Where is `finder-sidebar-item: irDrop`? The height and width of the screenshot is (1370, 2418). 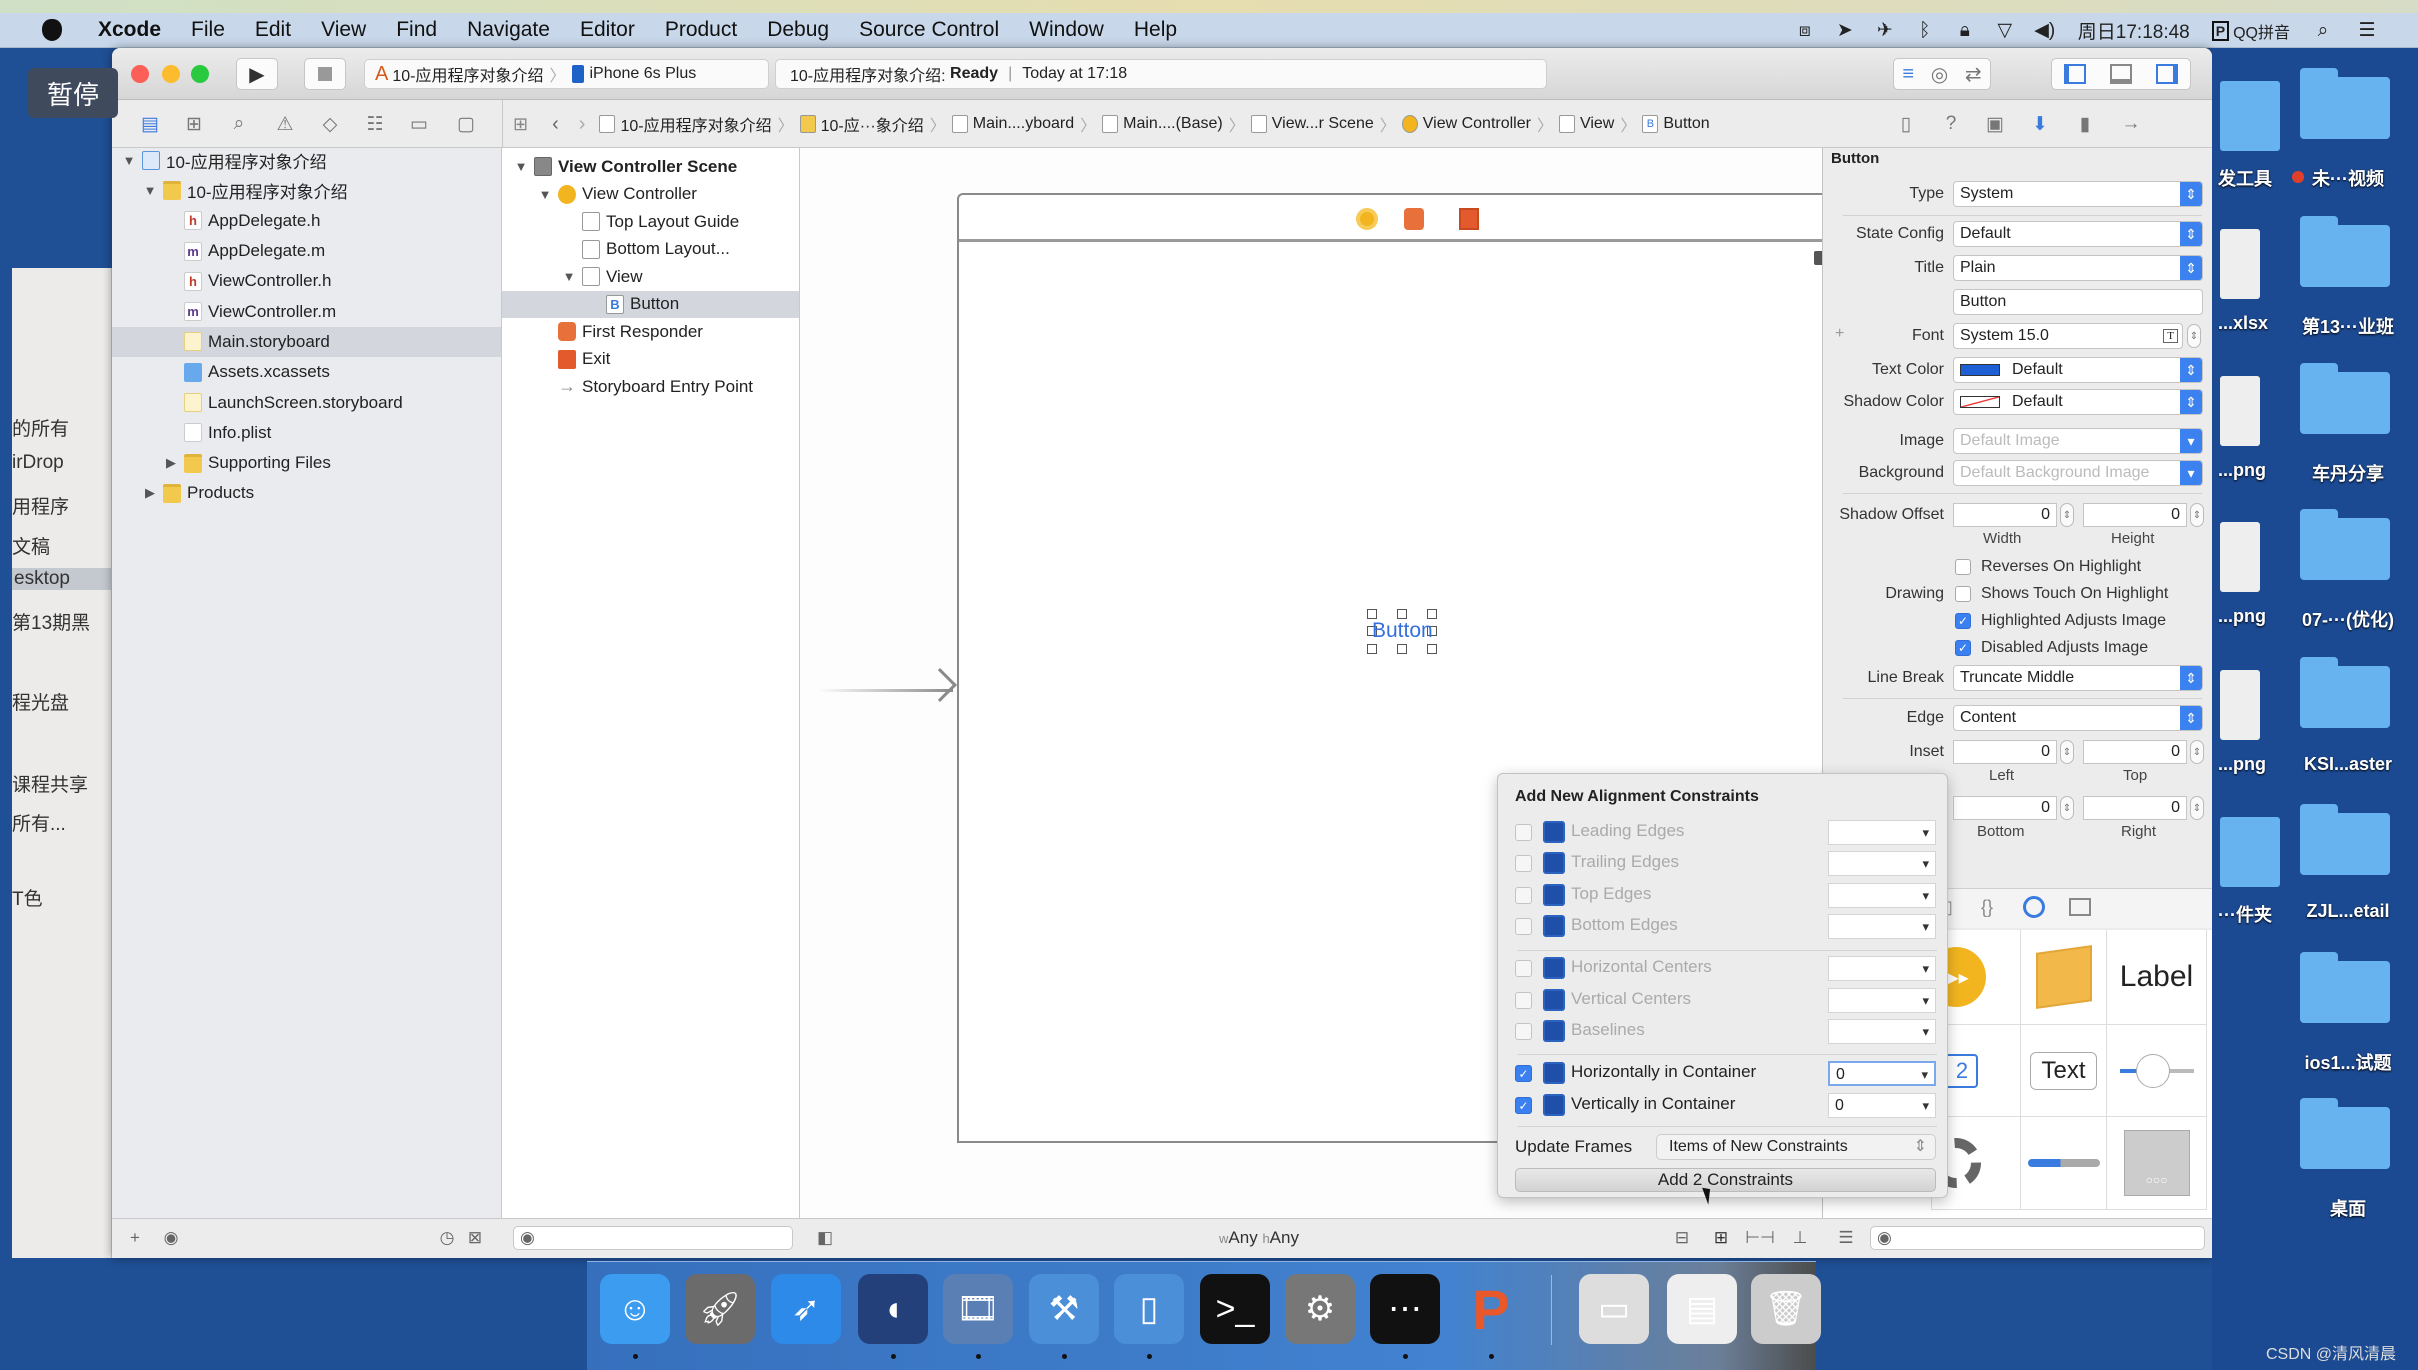 finder-sidebar-item: irDrop is located at coordinates (38, 463).